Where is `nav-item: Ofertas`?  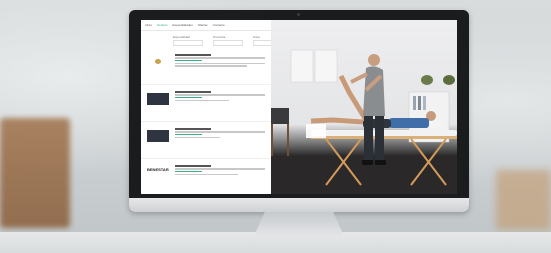 nav-item: Ofertas is located at coordinates (203, 25).